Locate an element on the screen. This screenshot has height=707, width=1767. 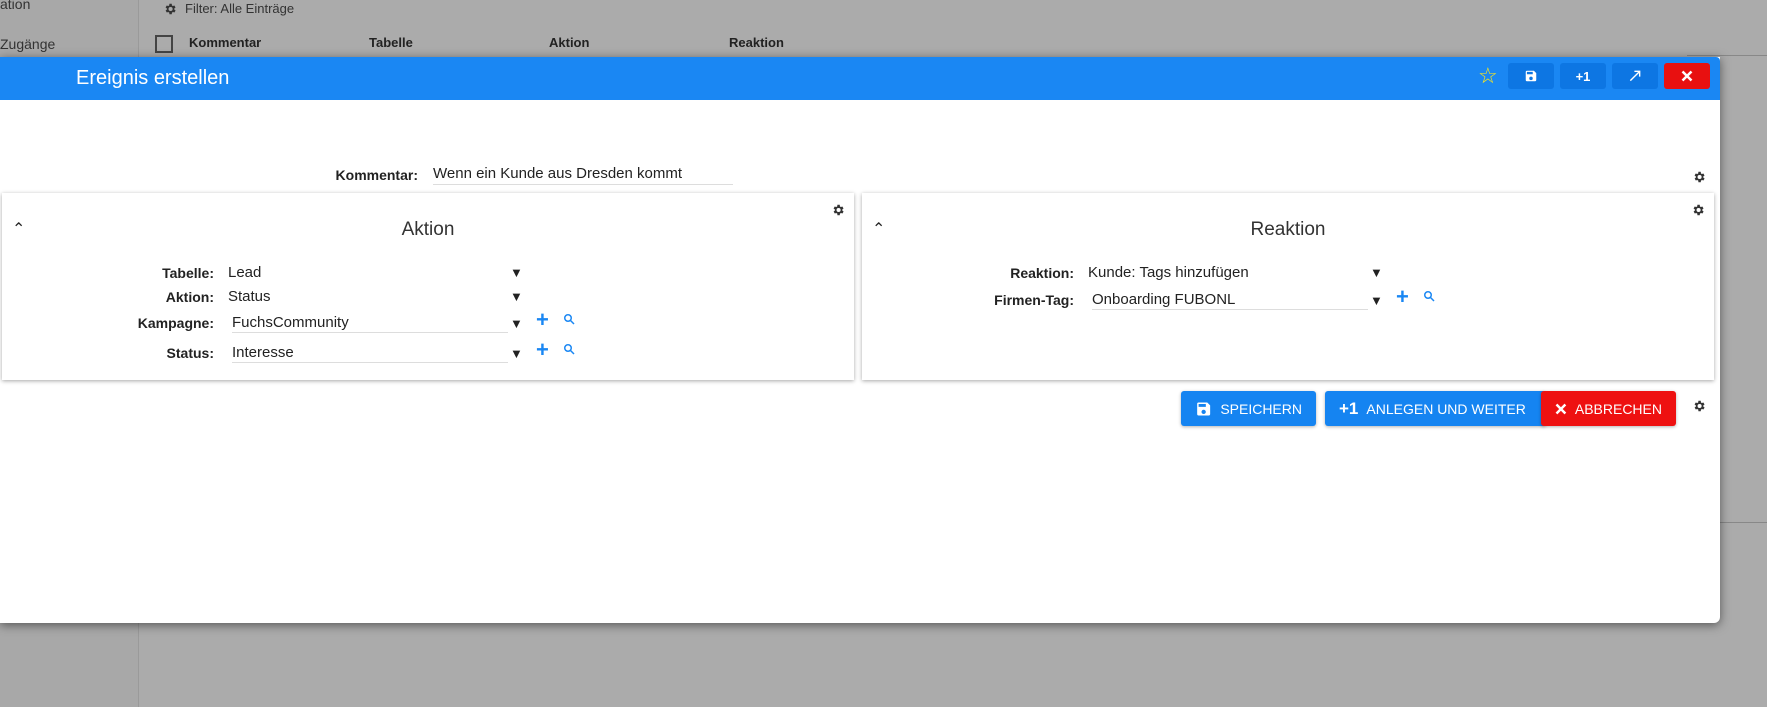
filter-bar: Filter: Alle Einträge is located at coordinates (228, 8).